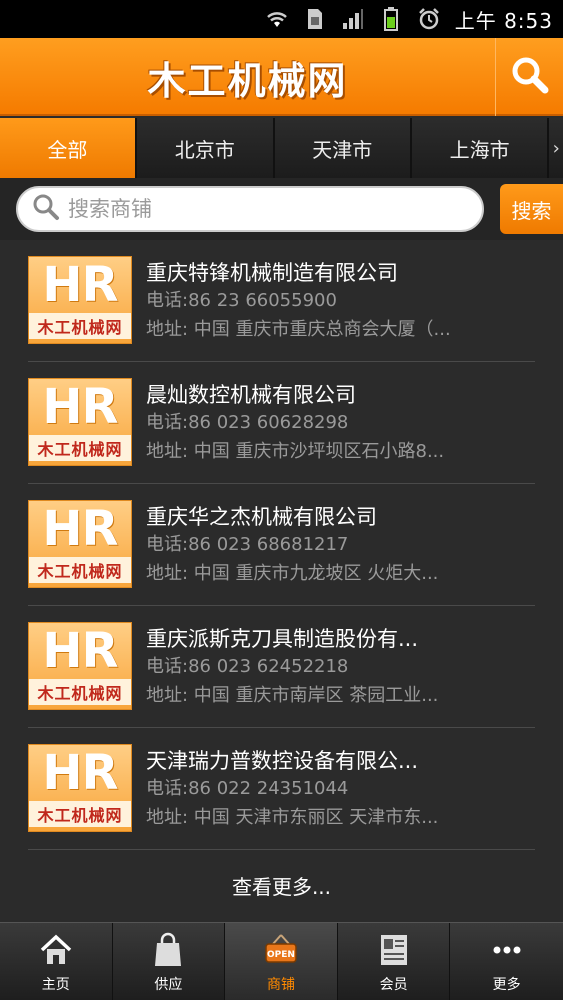 This screenshot has width=563, height=1000. What do you see at coordinates (429, 19) in the screenshot?
I see `alarm-icon` at bounding box center [429, 19].